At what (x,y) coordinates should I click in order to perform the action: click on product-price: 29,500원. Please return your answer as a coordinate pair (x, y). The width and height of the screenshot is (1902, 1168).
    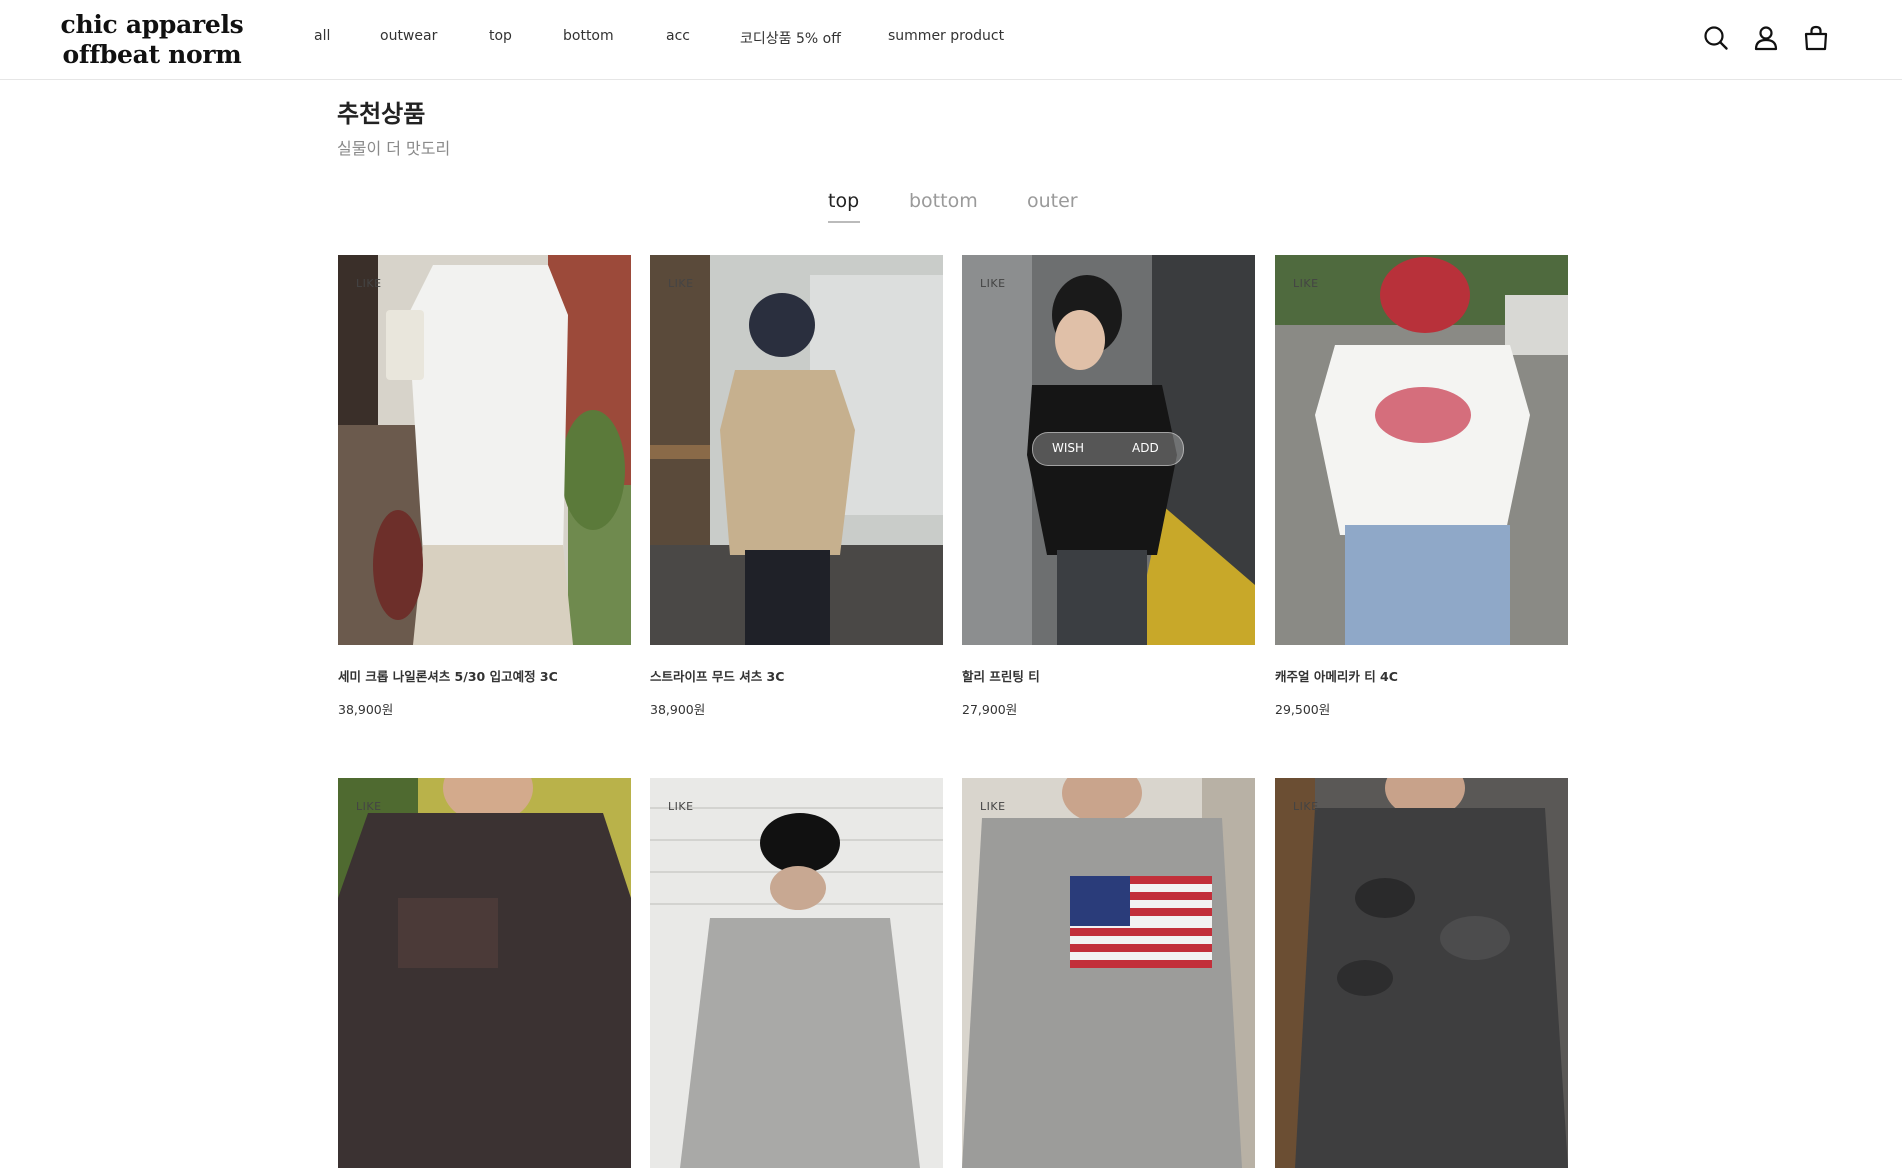
    Looking at the image, I should click on (1303, 709).